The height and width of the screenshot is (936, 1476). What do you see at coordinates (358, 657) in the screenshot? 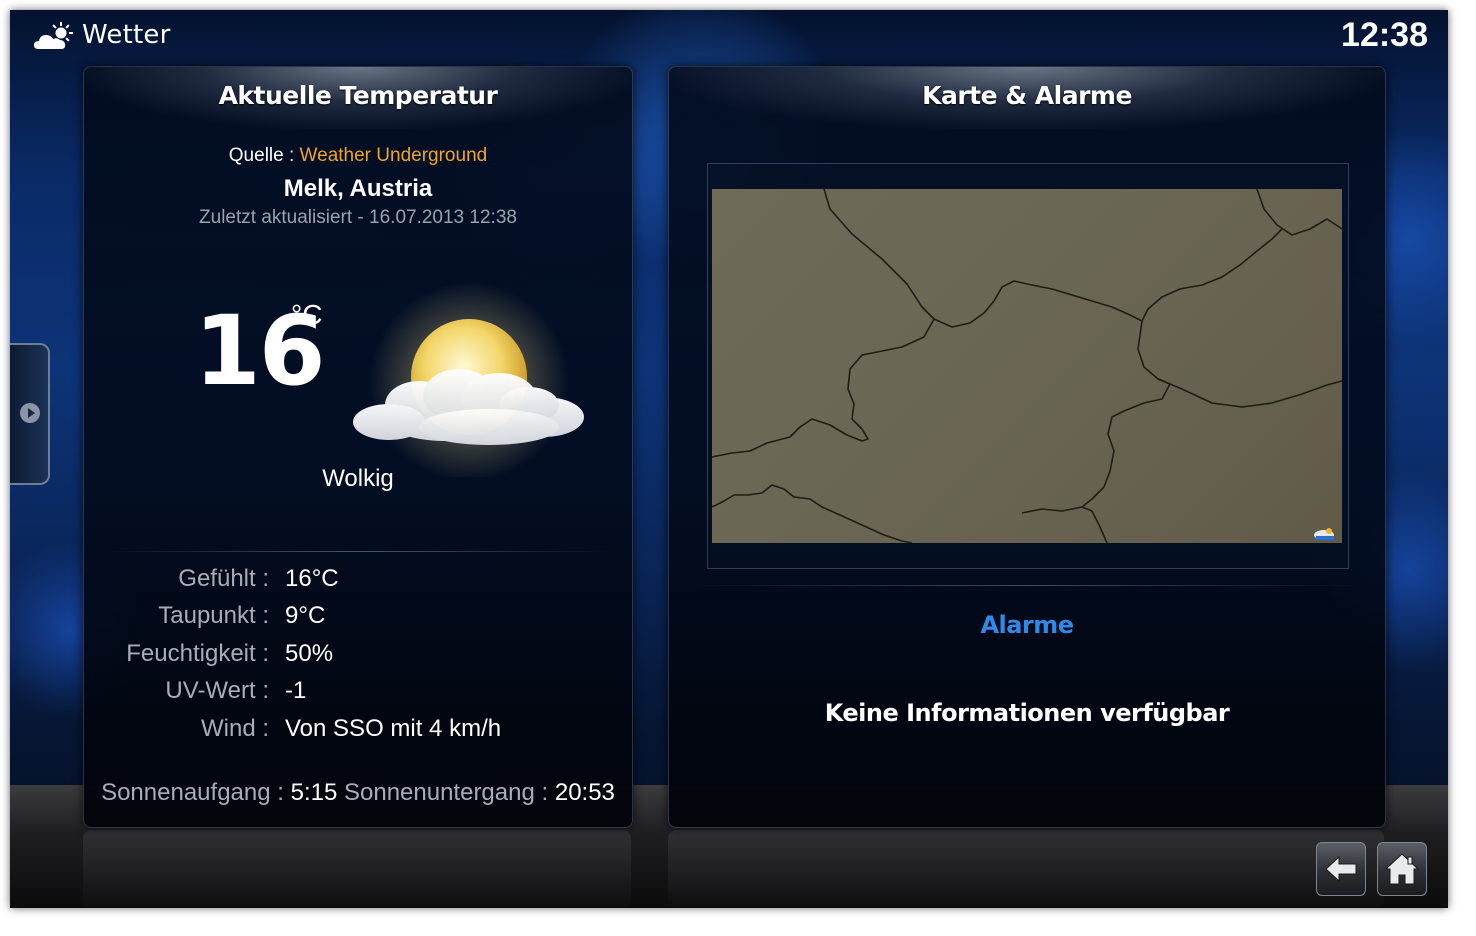
I see `detail-row-humidity: Feuchtigkeit : 50%` at bounding box center [358, 657].